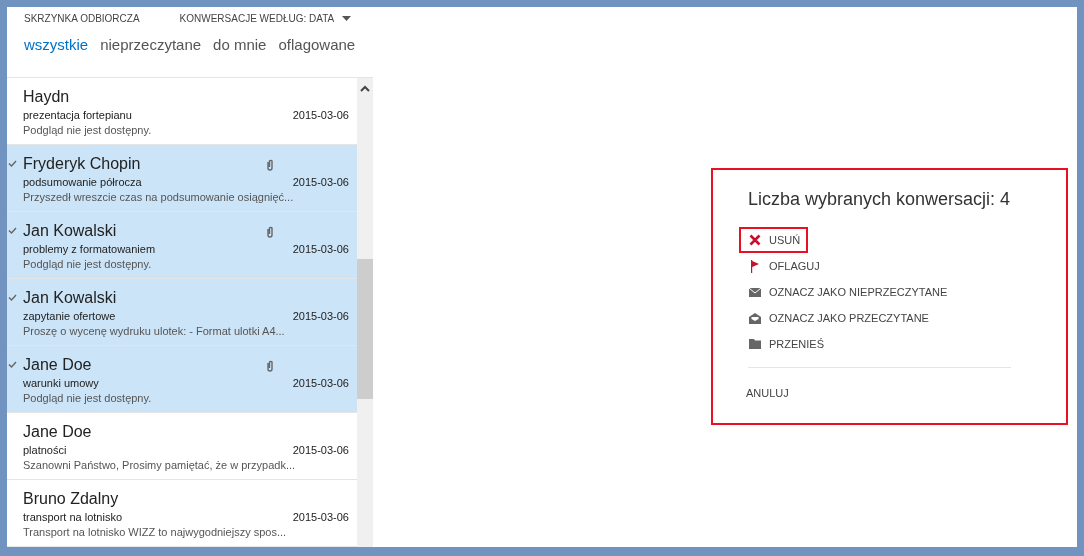 The width and height of the screenshot is (1084, 556). I want to click on message-subject: problemy z formatowaniem, so click(89, 249).